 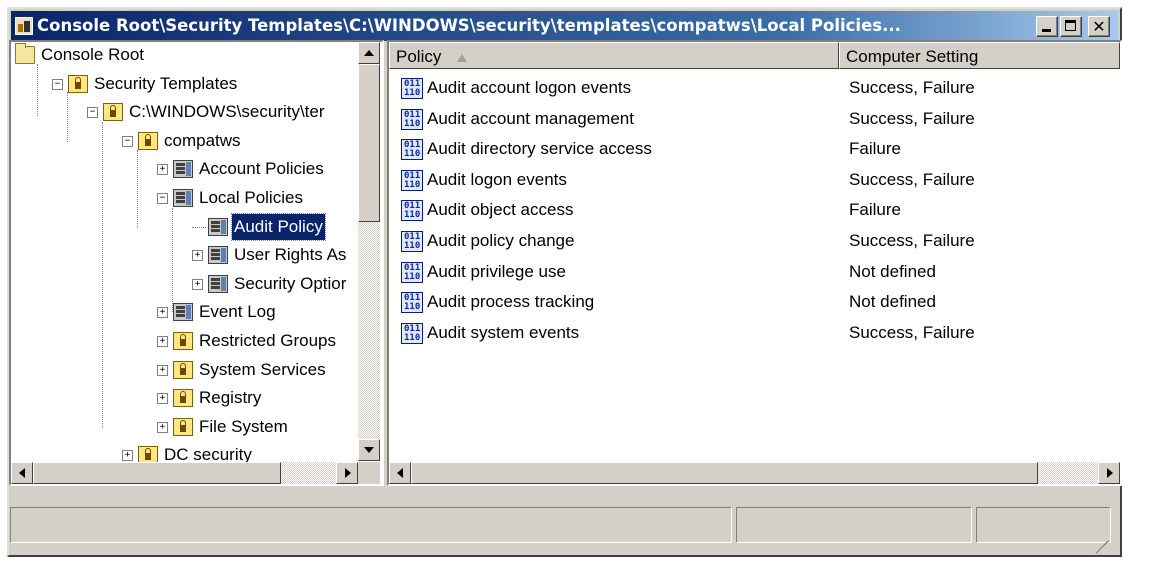 I want to click on list-scroll-right-button, so click(x=1109, y=473).